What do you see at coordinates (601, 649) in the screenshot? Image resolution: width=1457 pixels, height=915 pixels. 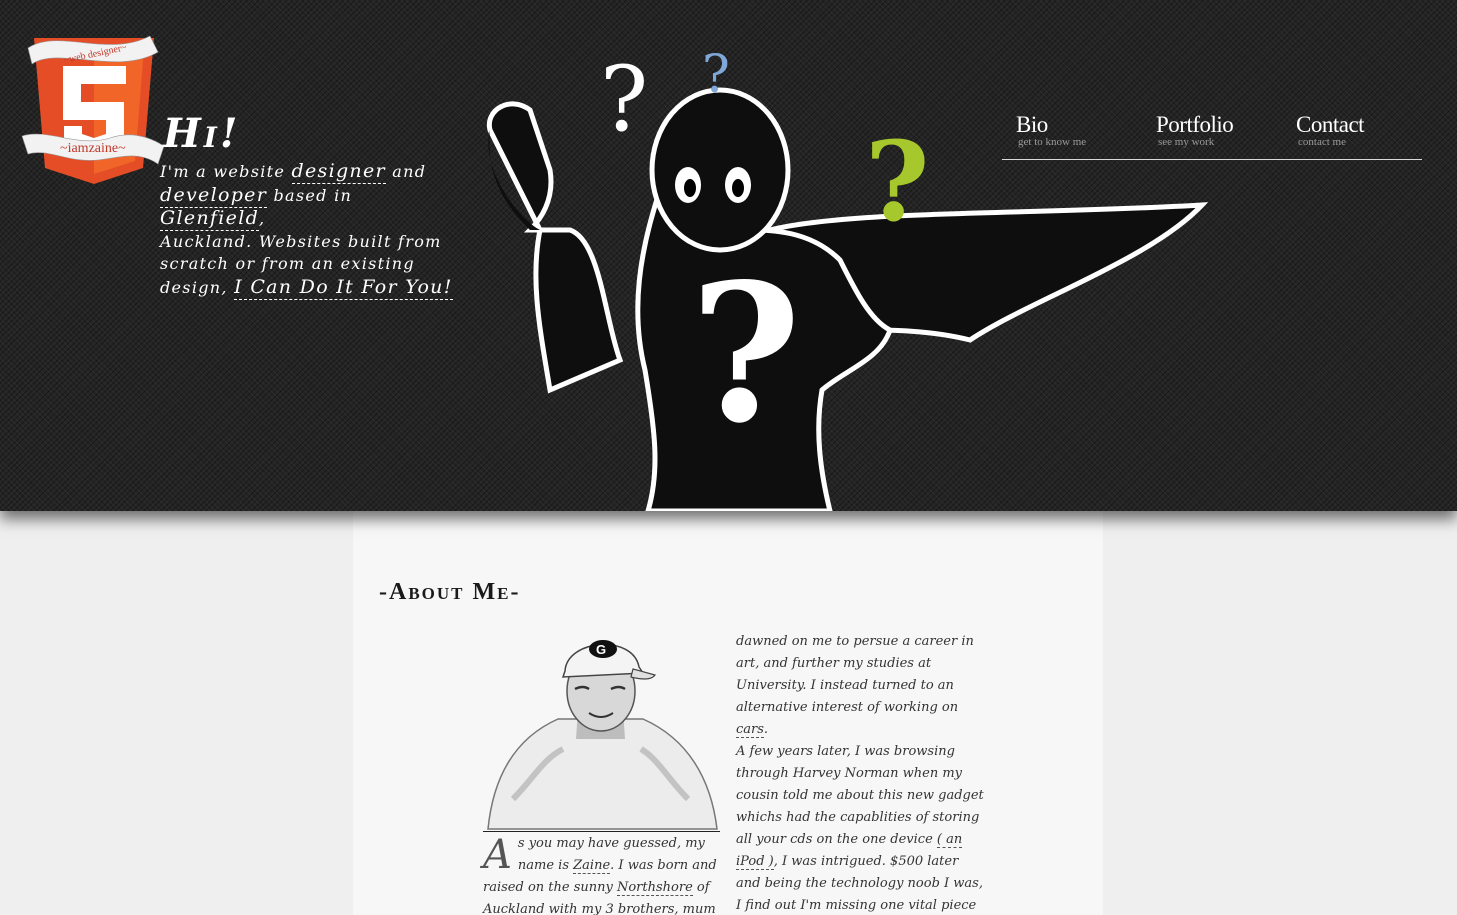 I see `cap-g-letter: G` at bounding box center [601, 649].